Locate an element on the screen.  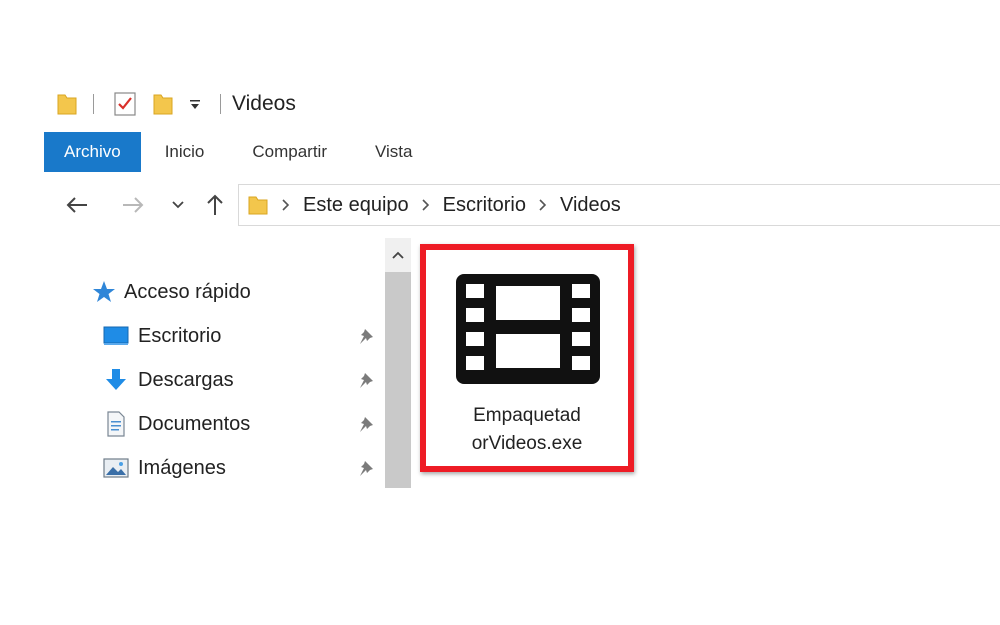
sidebar-item-escritorio: Escritorio is located at coordinates (161, 336).